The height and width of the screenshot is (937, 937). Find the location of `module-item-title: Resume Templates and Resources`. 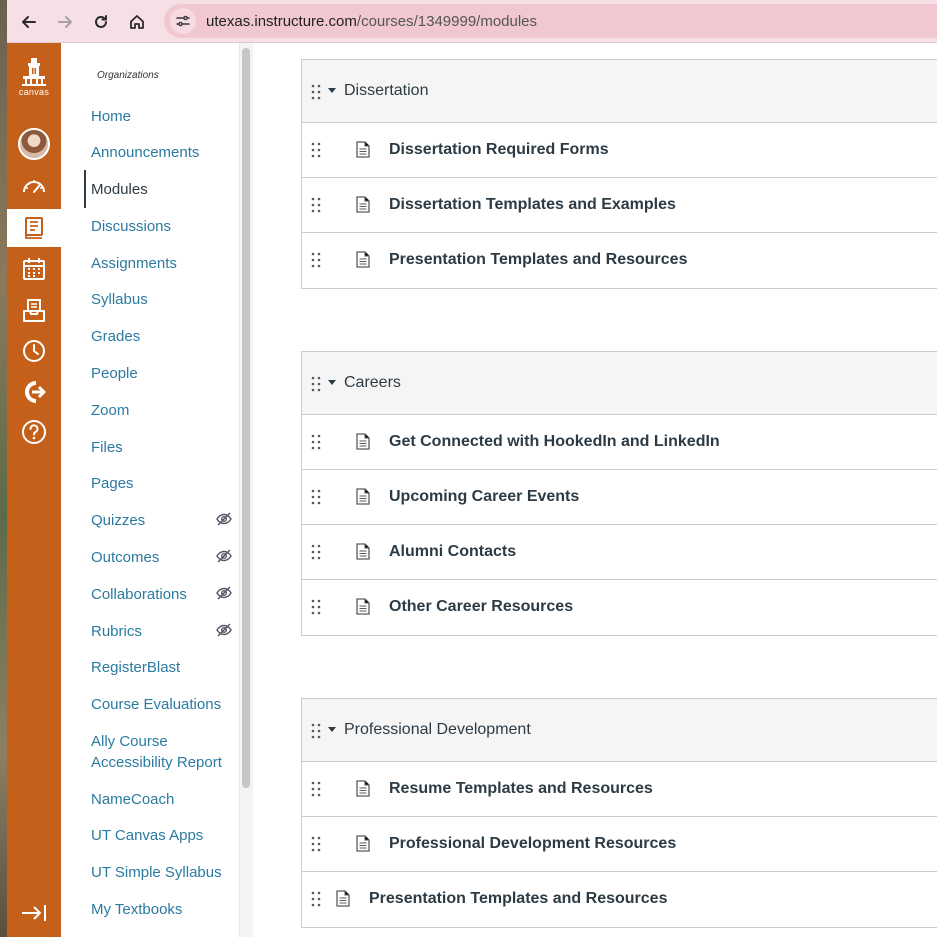

module-item-title: Resume Templates and Resources is located at coordinates (521, 789).